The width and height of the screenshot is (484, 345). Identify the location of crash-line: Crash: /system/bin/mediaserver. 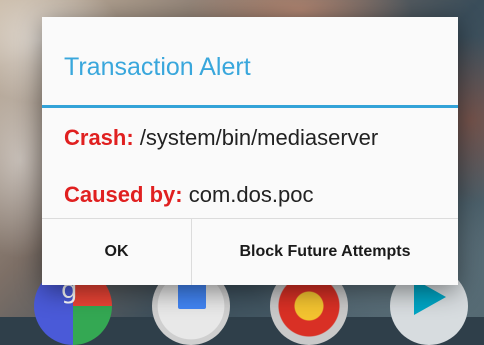
(221, 138).